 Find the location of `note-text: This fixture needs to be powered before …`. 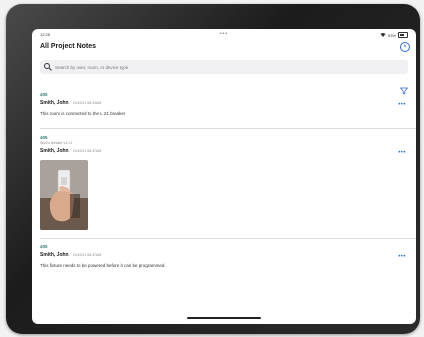

note-text: This fixture needs to be powered before … is located at coordinates (103, 265).